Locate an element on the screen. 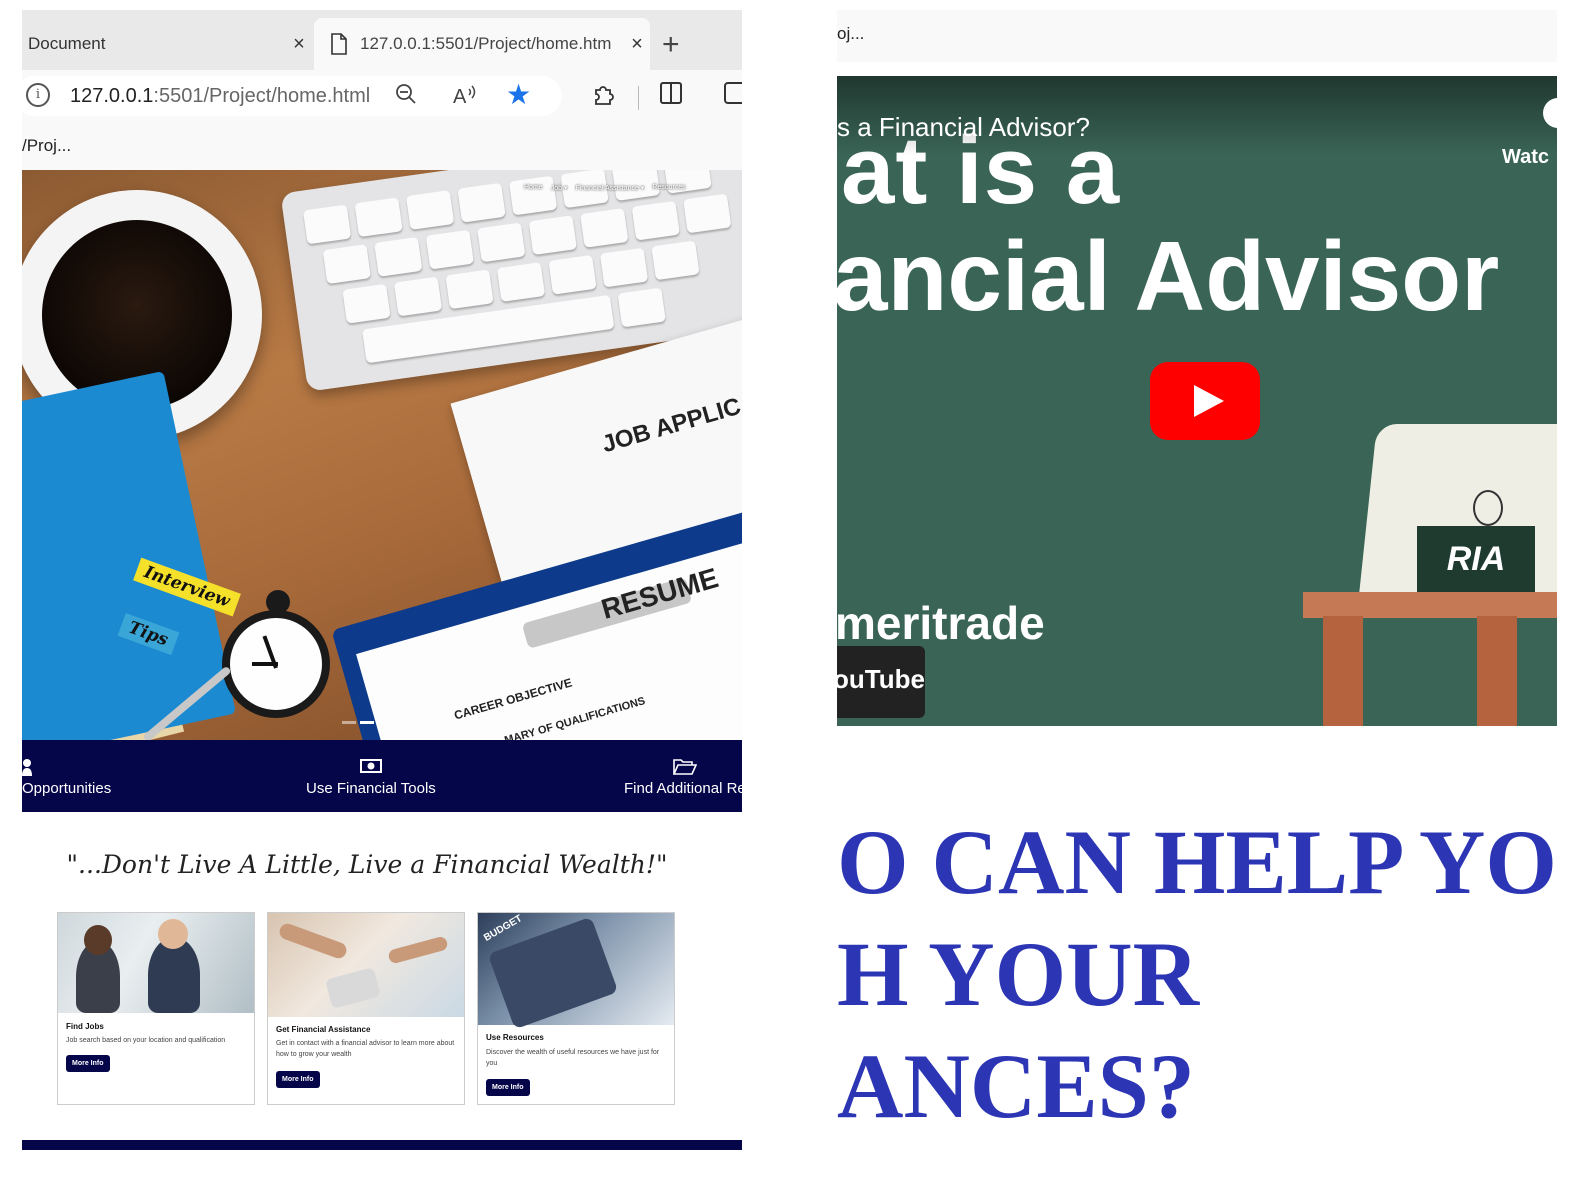 The image size is (1577, 1193). card-title: Use Resources is located at coordinates (515, 1037).